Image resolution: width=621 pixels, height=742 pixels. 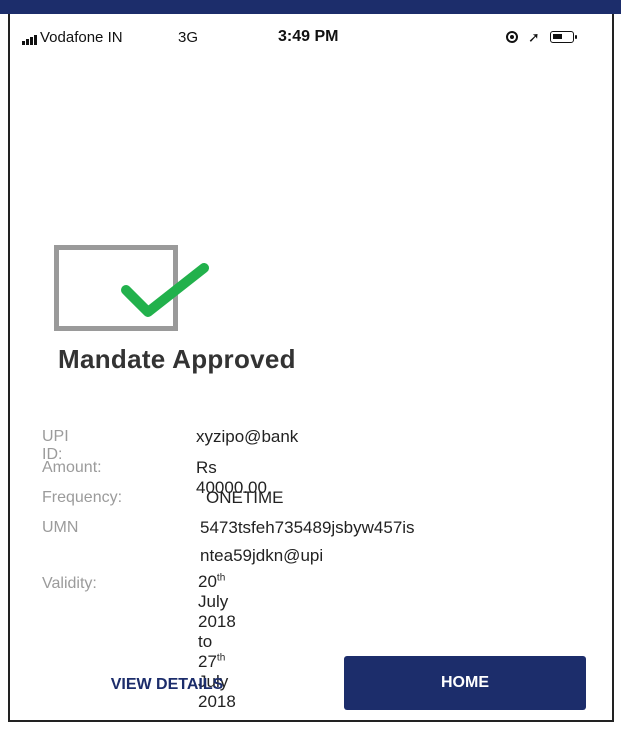 I want to click on top-banner, so click(x=310, y=7).